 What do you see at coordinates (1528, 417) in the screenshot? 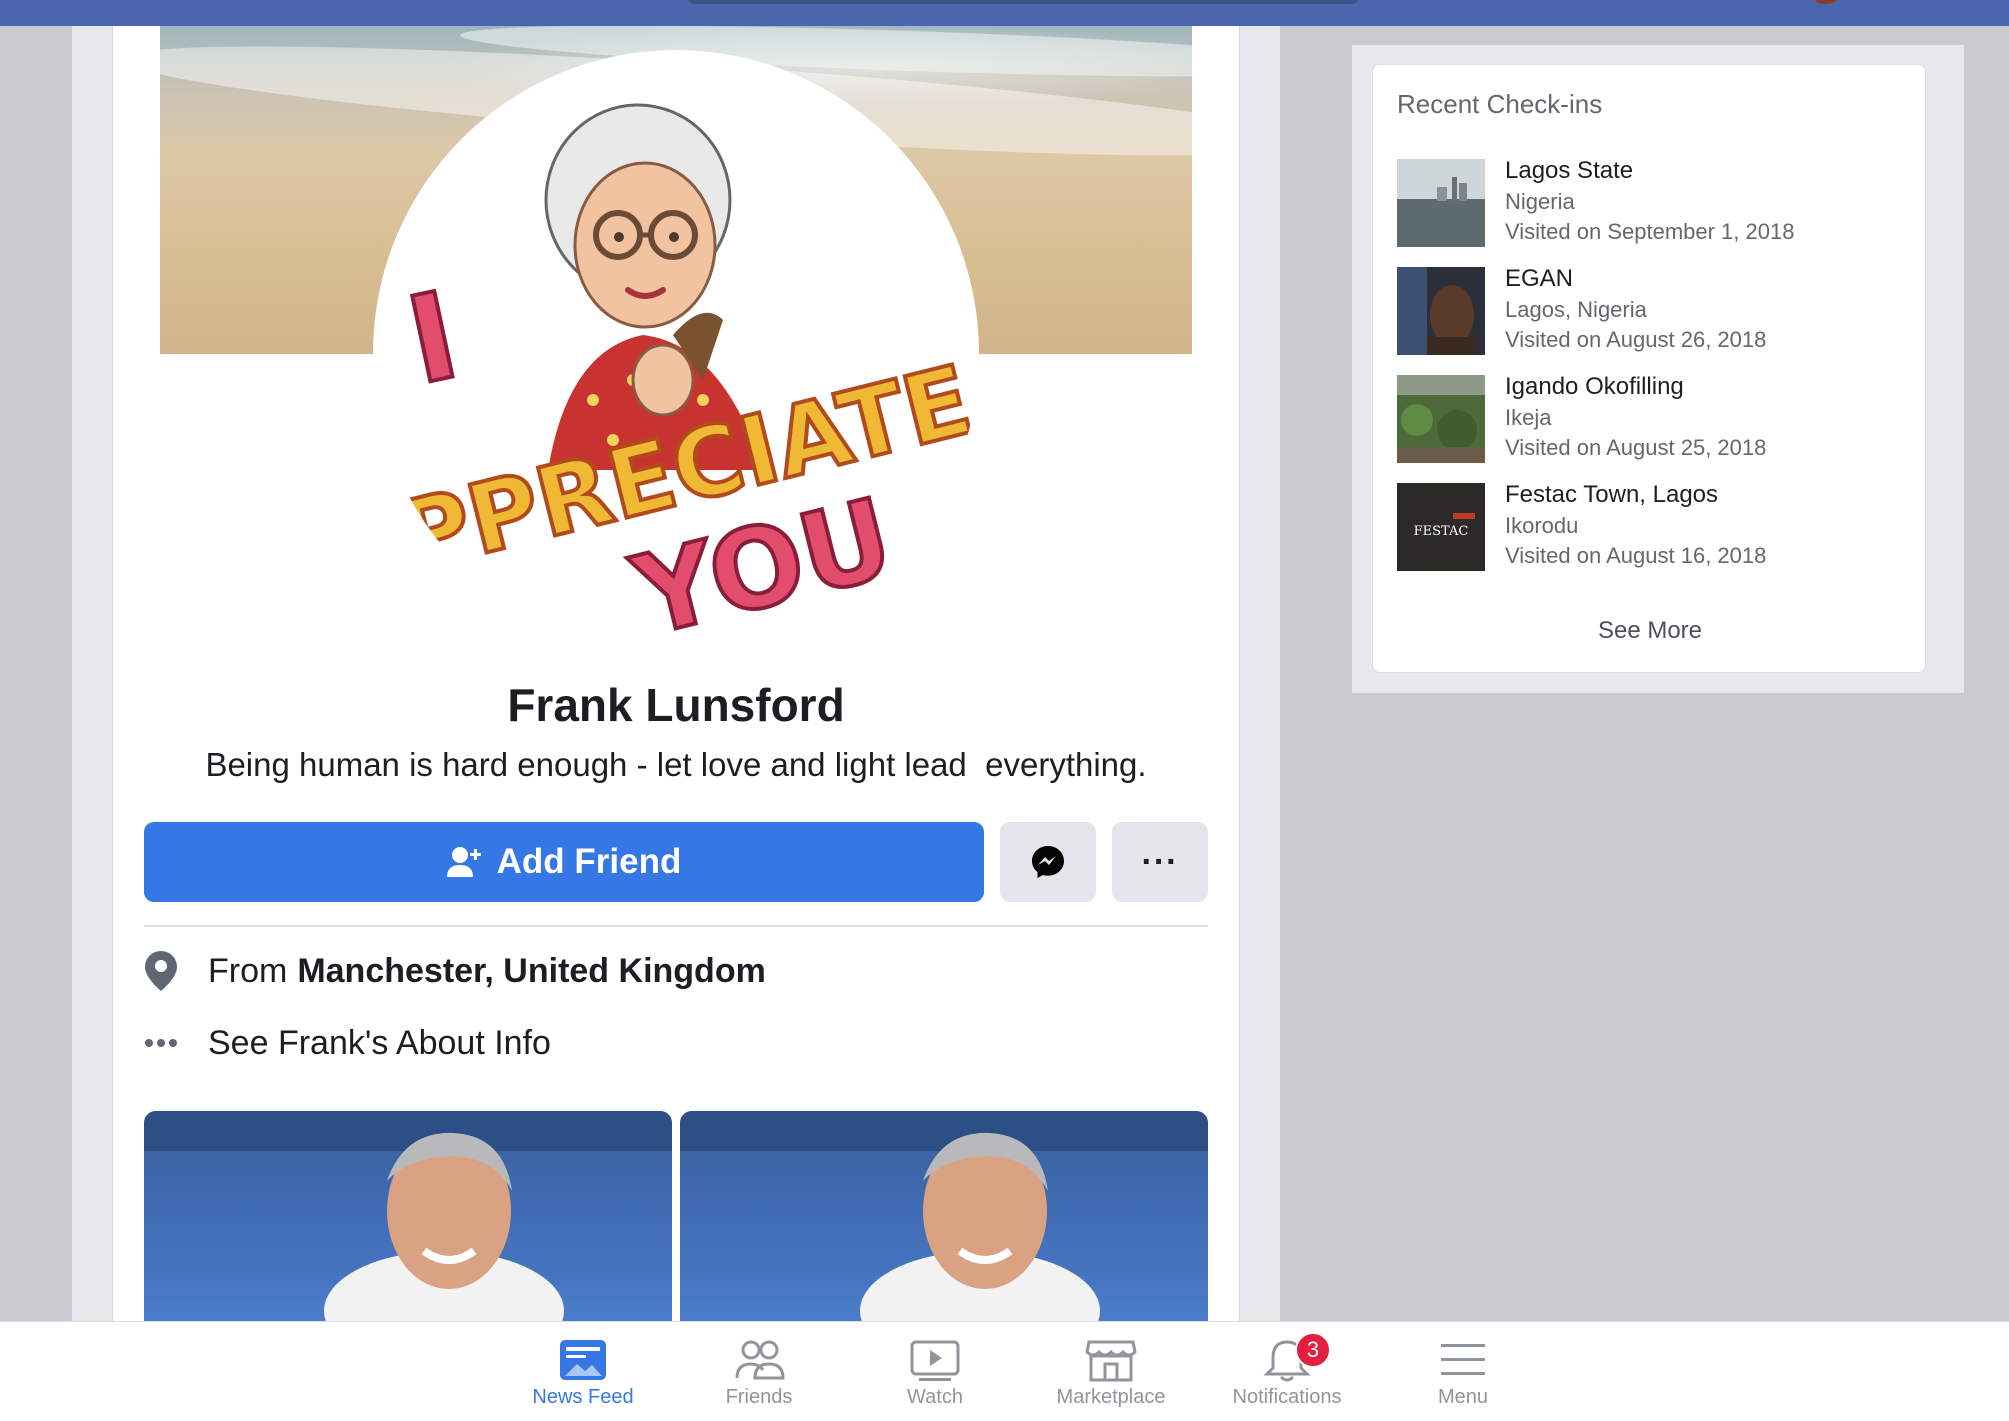
I see `checkin-location: Ikeja` at bounding box center [1528, 417].